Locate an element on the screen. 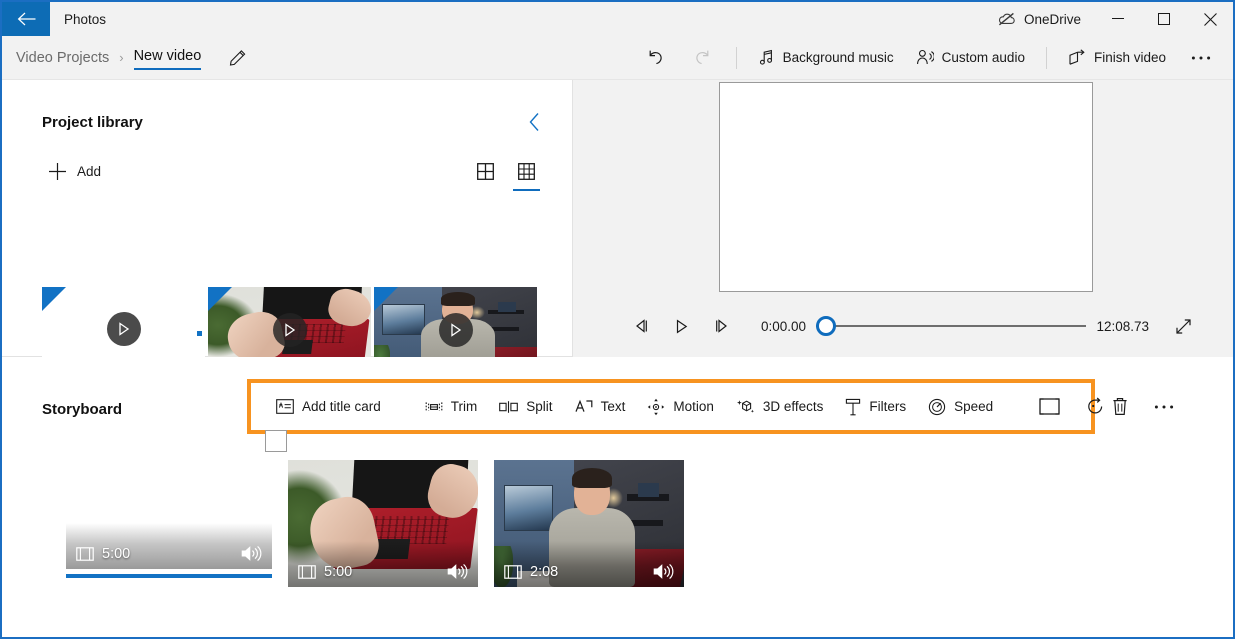 The image size is (1235, 639). undo-button is located at coordinates (655, 58).